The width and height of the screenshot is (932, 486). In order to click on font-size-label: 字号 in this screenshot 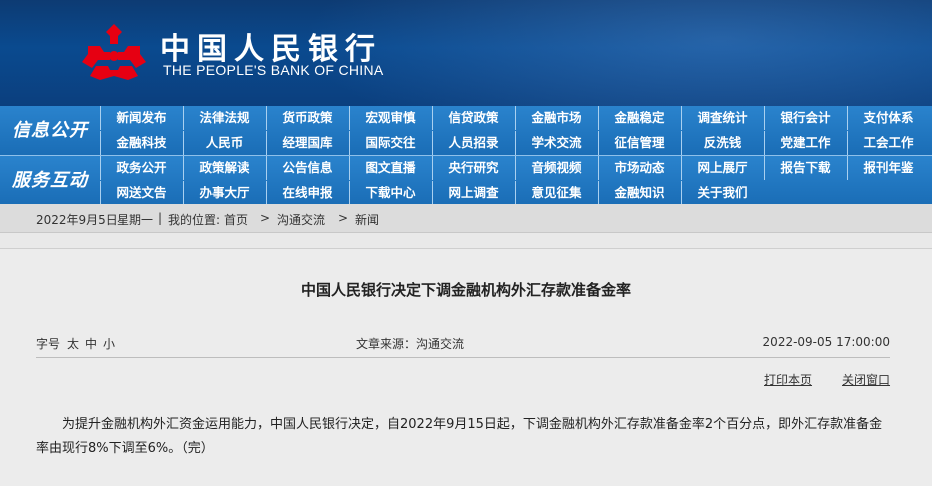, I will do `click(48, 344)`.